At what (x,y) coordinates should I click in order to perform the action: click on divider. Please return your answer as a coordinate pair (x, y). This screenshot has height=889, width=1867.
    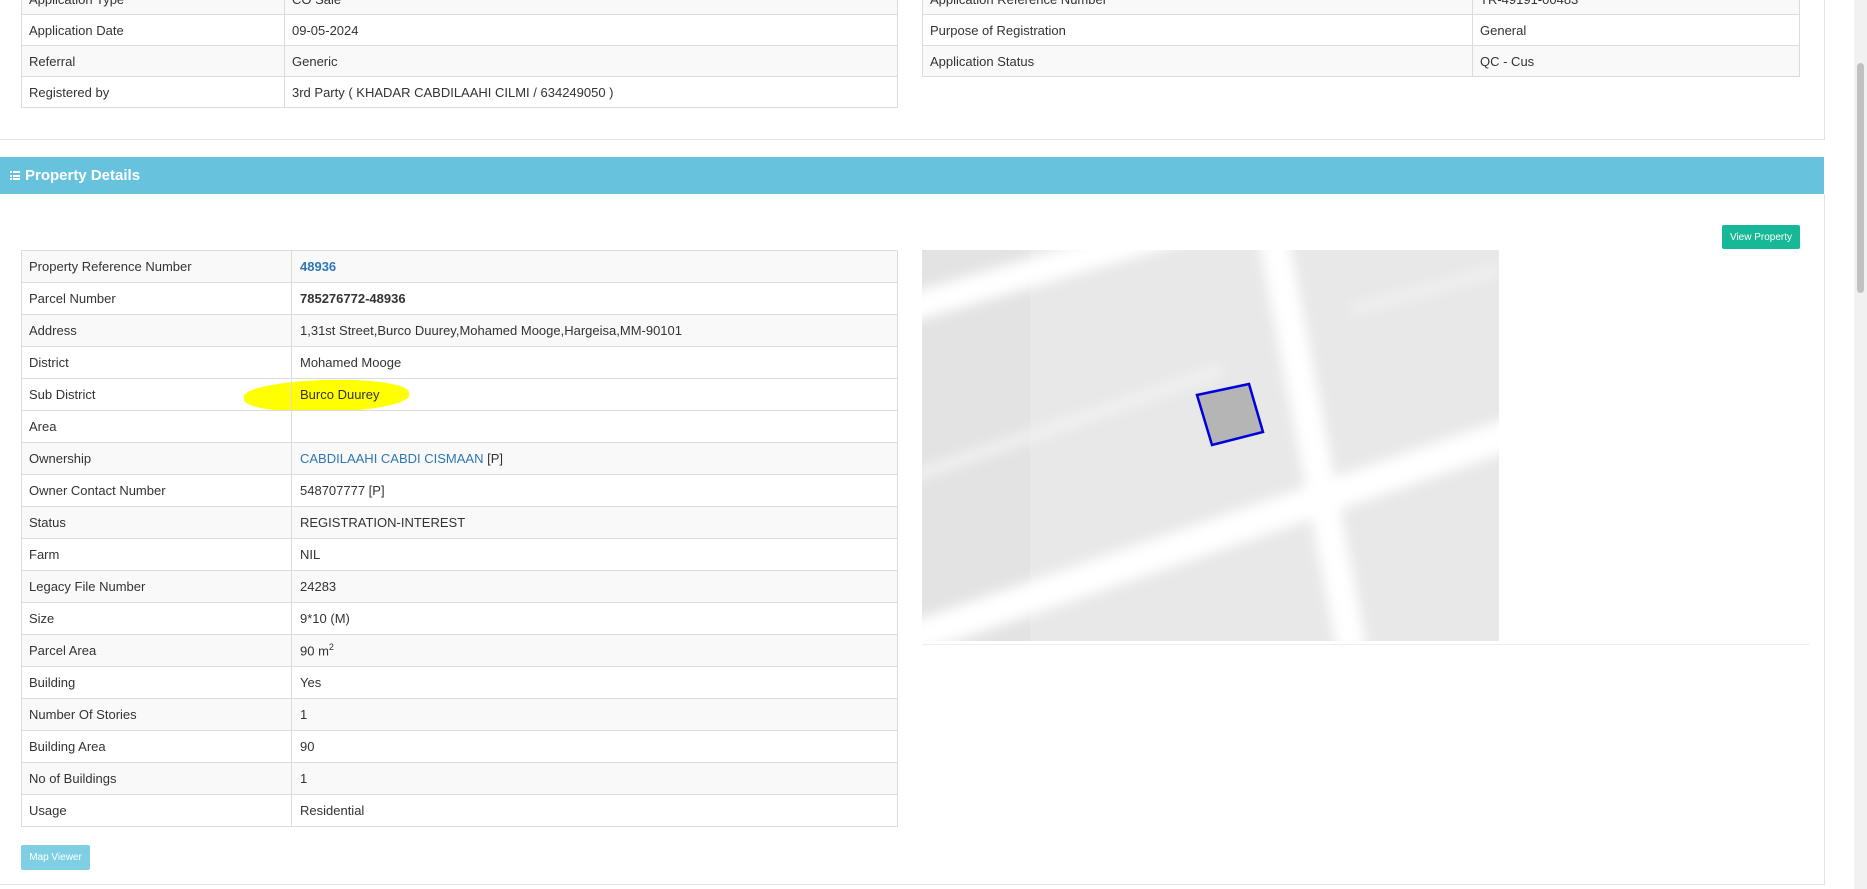
    Looking at the image, I should click on (1366, 644).